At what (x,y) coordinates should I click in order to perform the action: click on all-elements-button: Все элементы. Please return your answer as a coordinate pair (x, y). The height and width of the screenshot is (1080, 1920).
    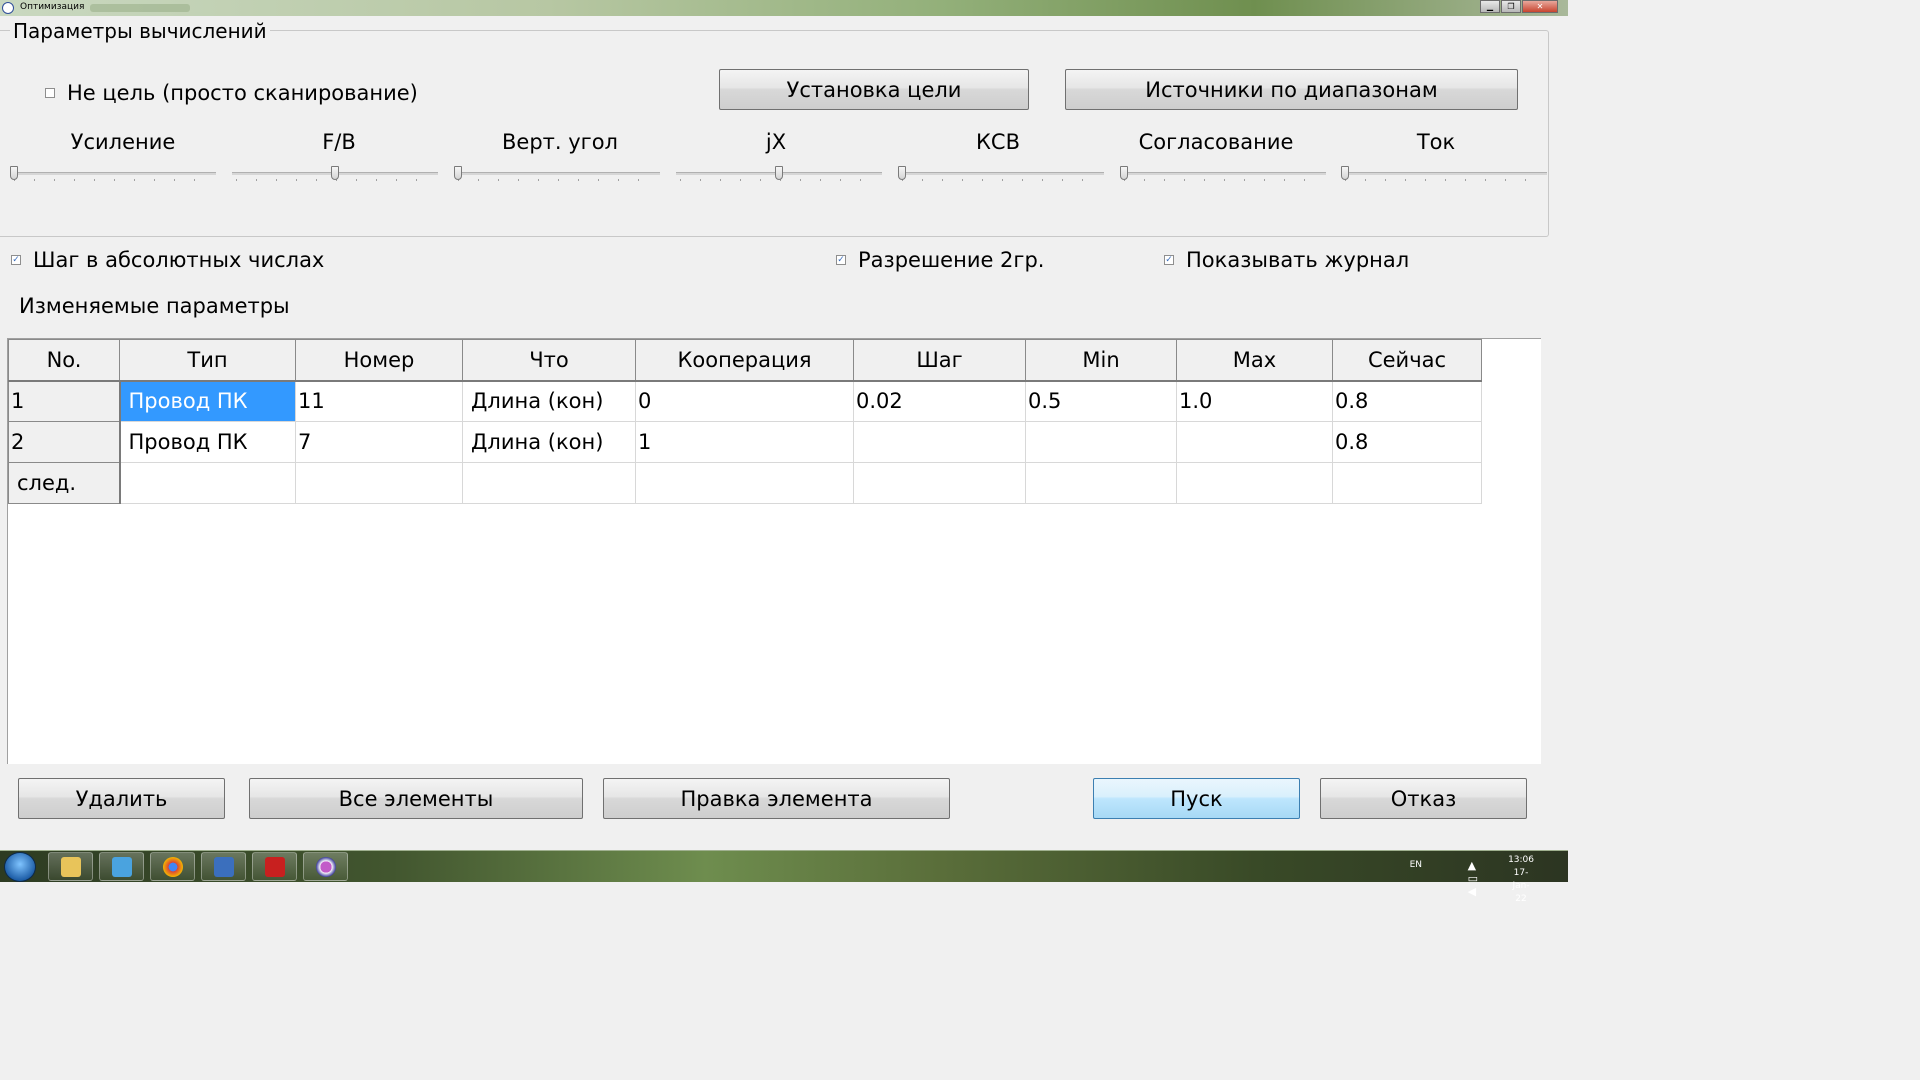
    Looking at the image, I should click on (416, 798).